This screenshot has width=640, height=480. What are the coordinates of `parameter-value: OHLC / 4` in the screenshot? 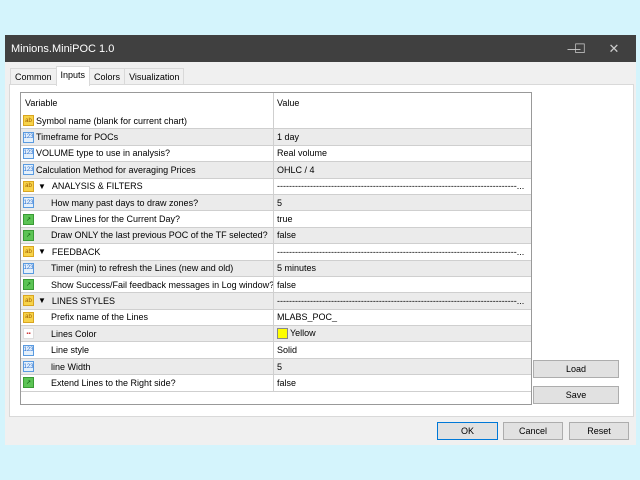 It's located at (402, 170).